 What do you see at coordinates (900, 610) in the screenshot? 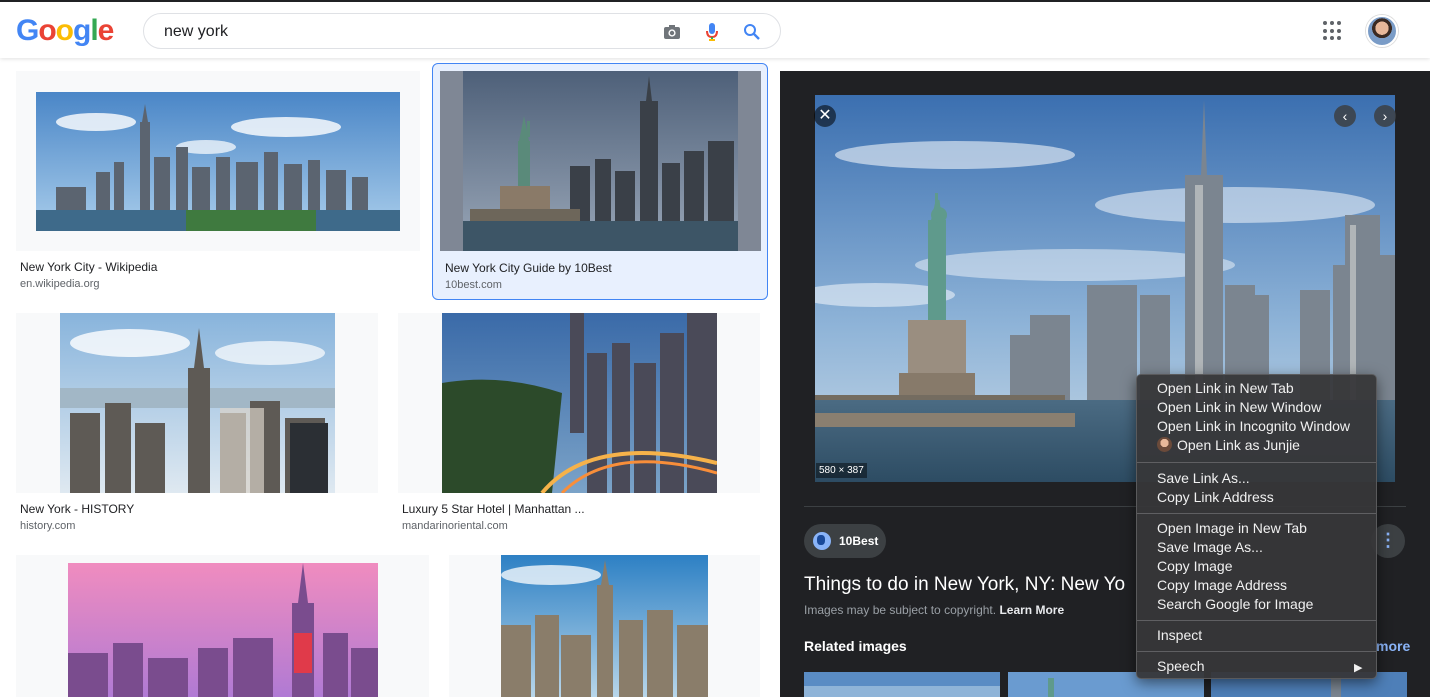
I see `copyright-text: Images may be subject to copyright.` at bounding box center [900, 610].